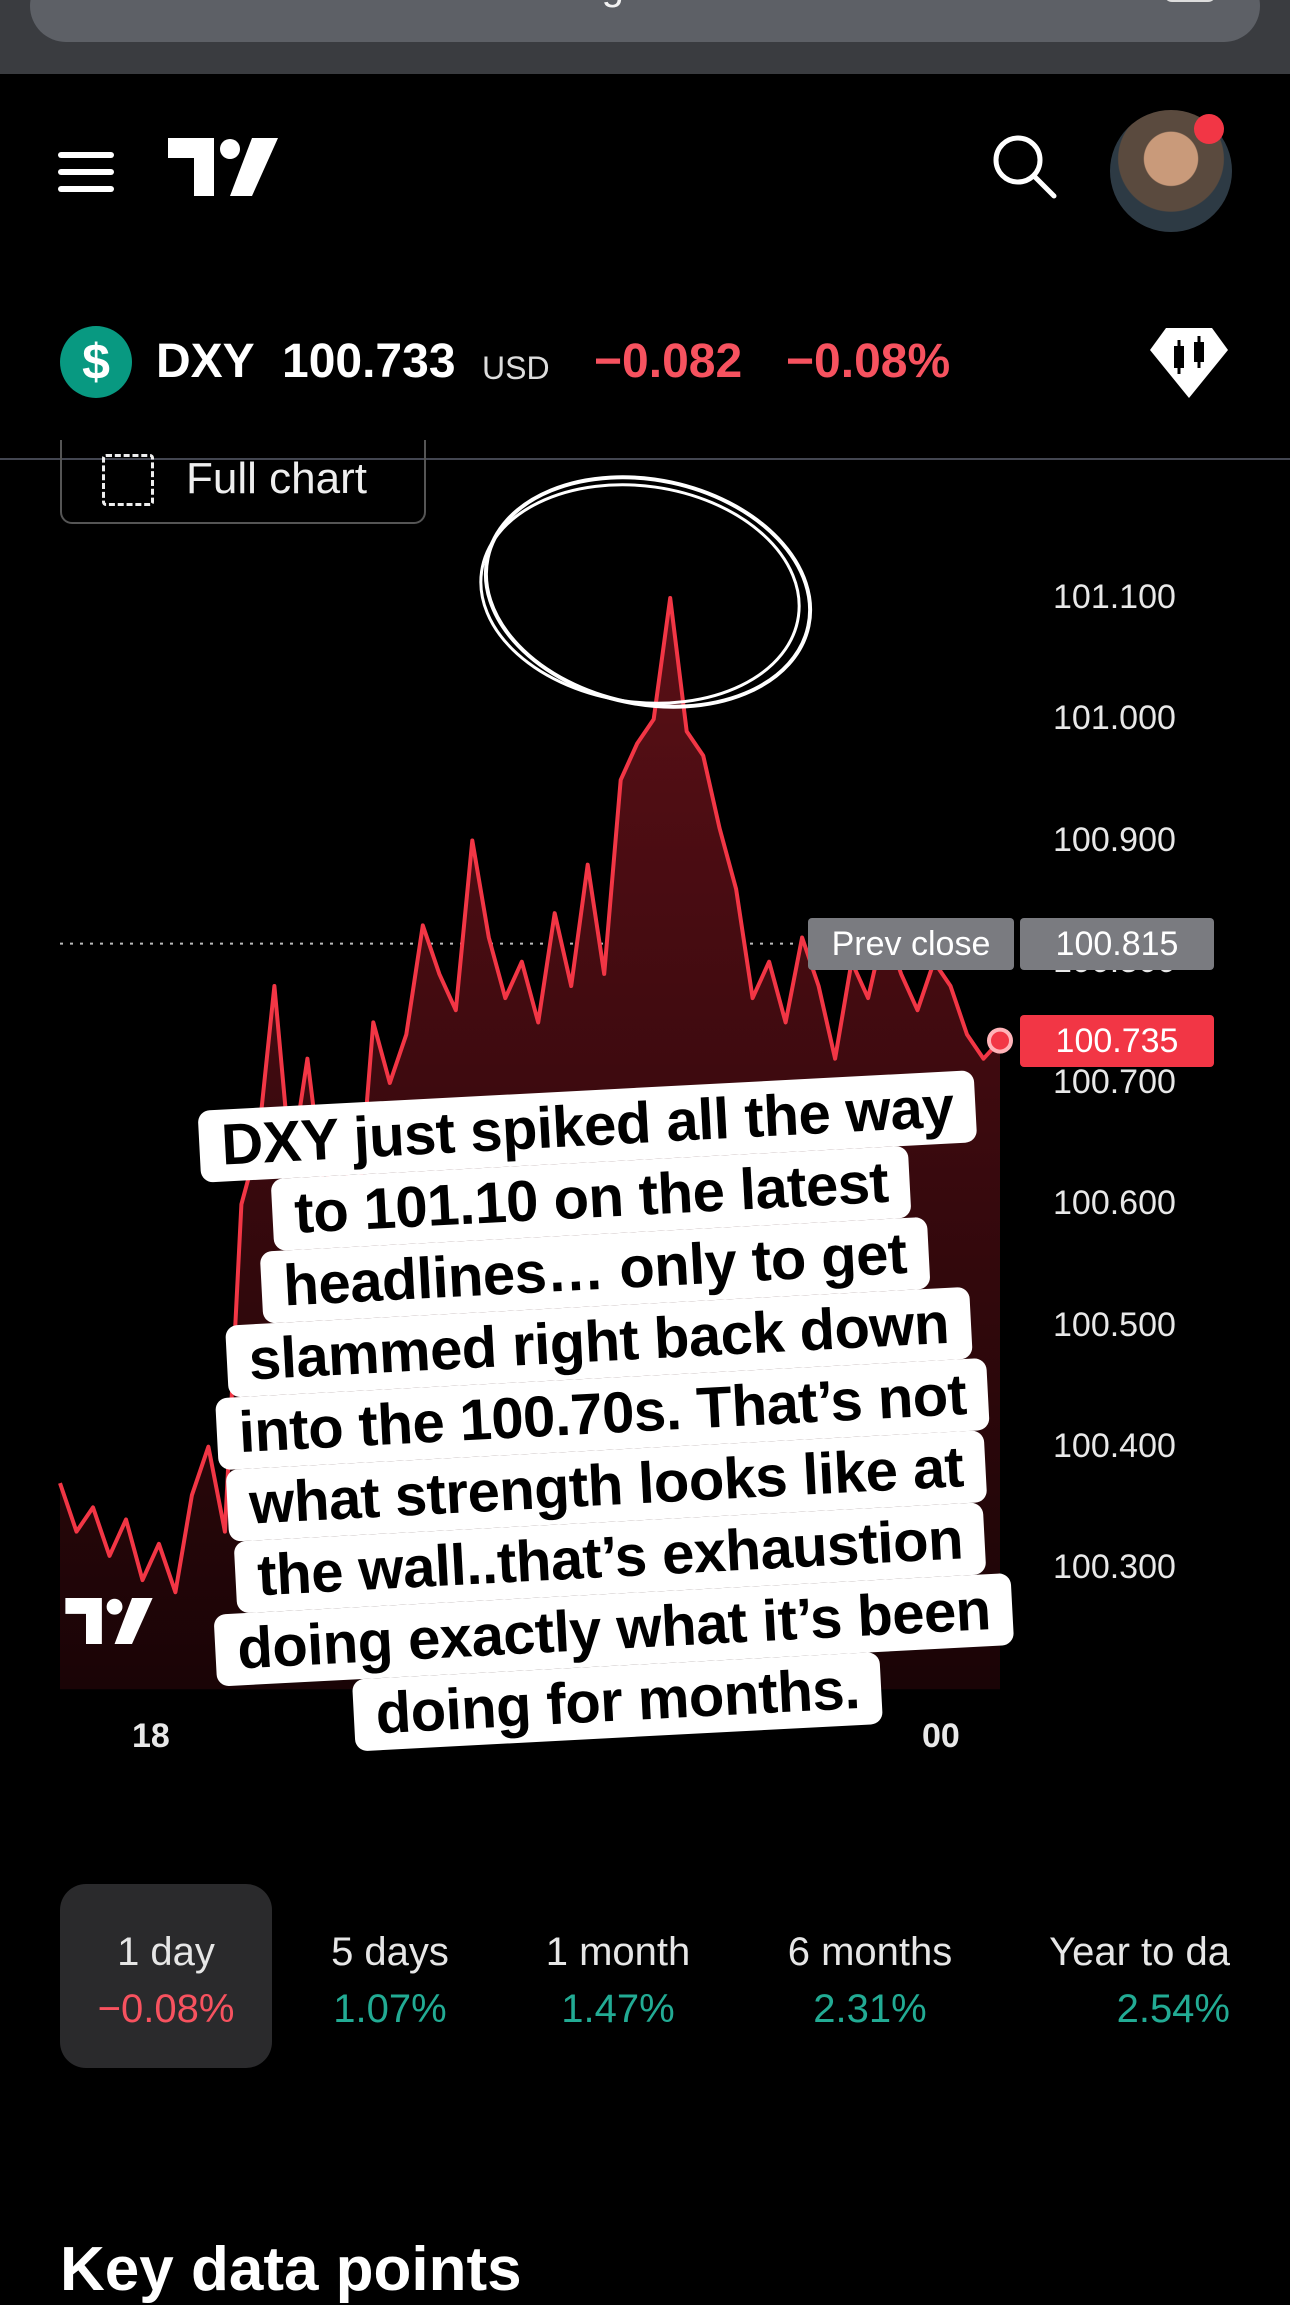 Image resolution: width=1290 pixels, height=2305 pixels. Describe the element at coordinates (390, 1952) in the screenshot. I see `range-label: 5 days` at that location.